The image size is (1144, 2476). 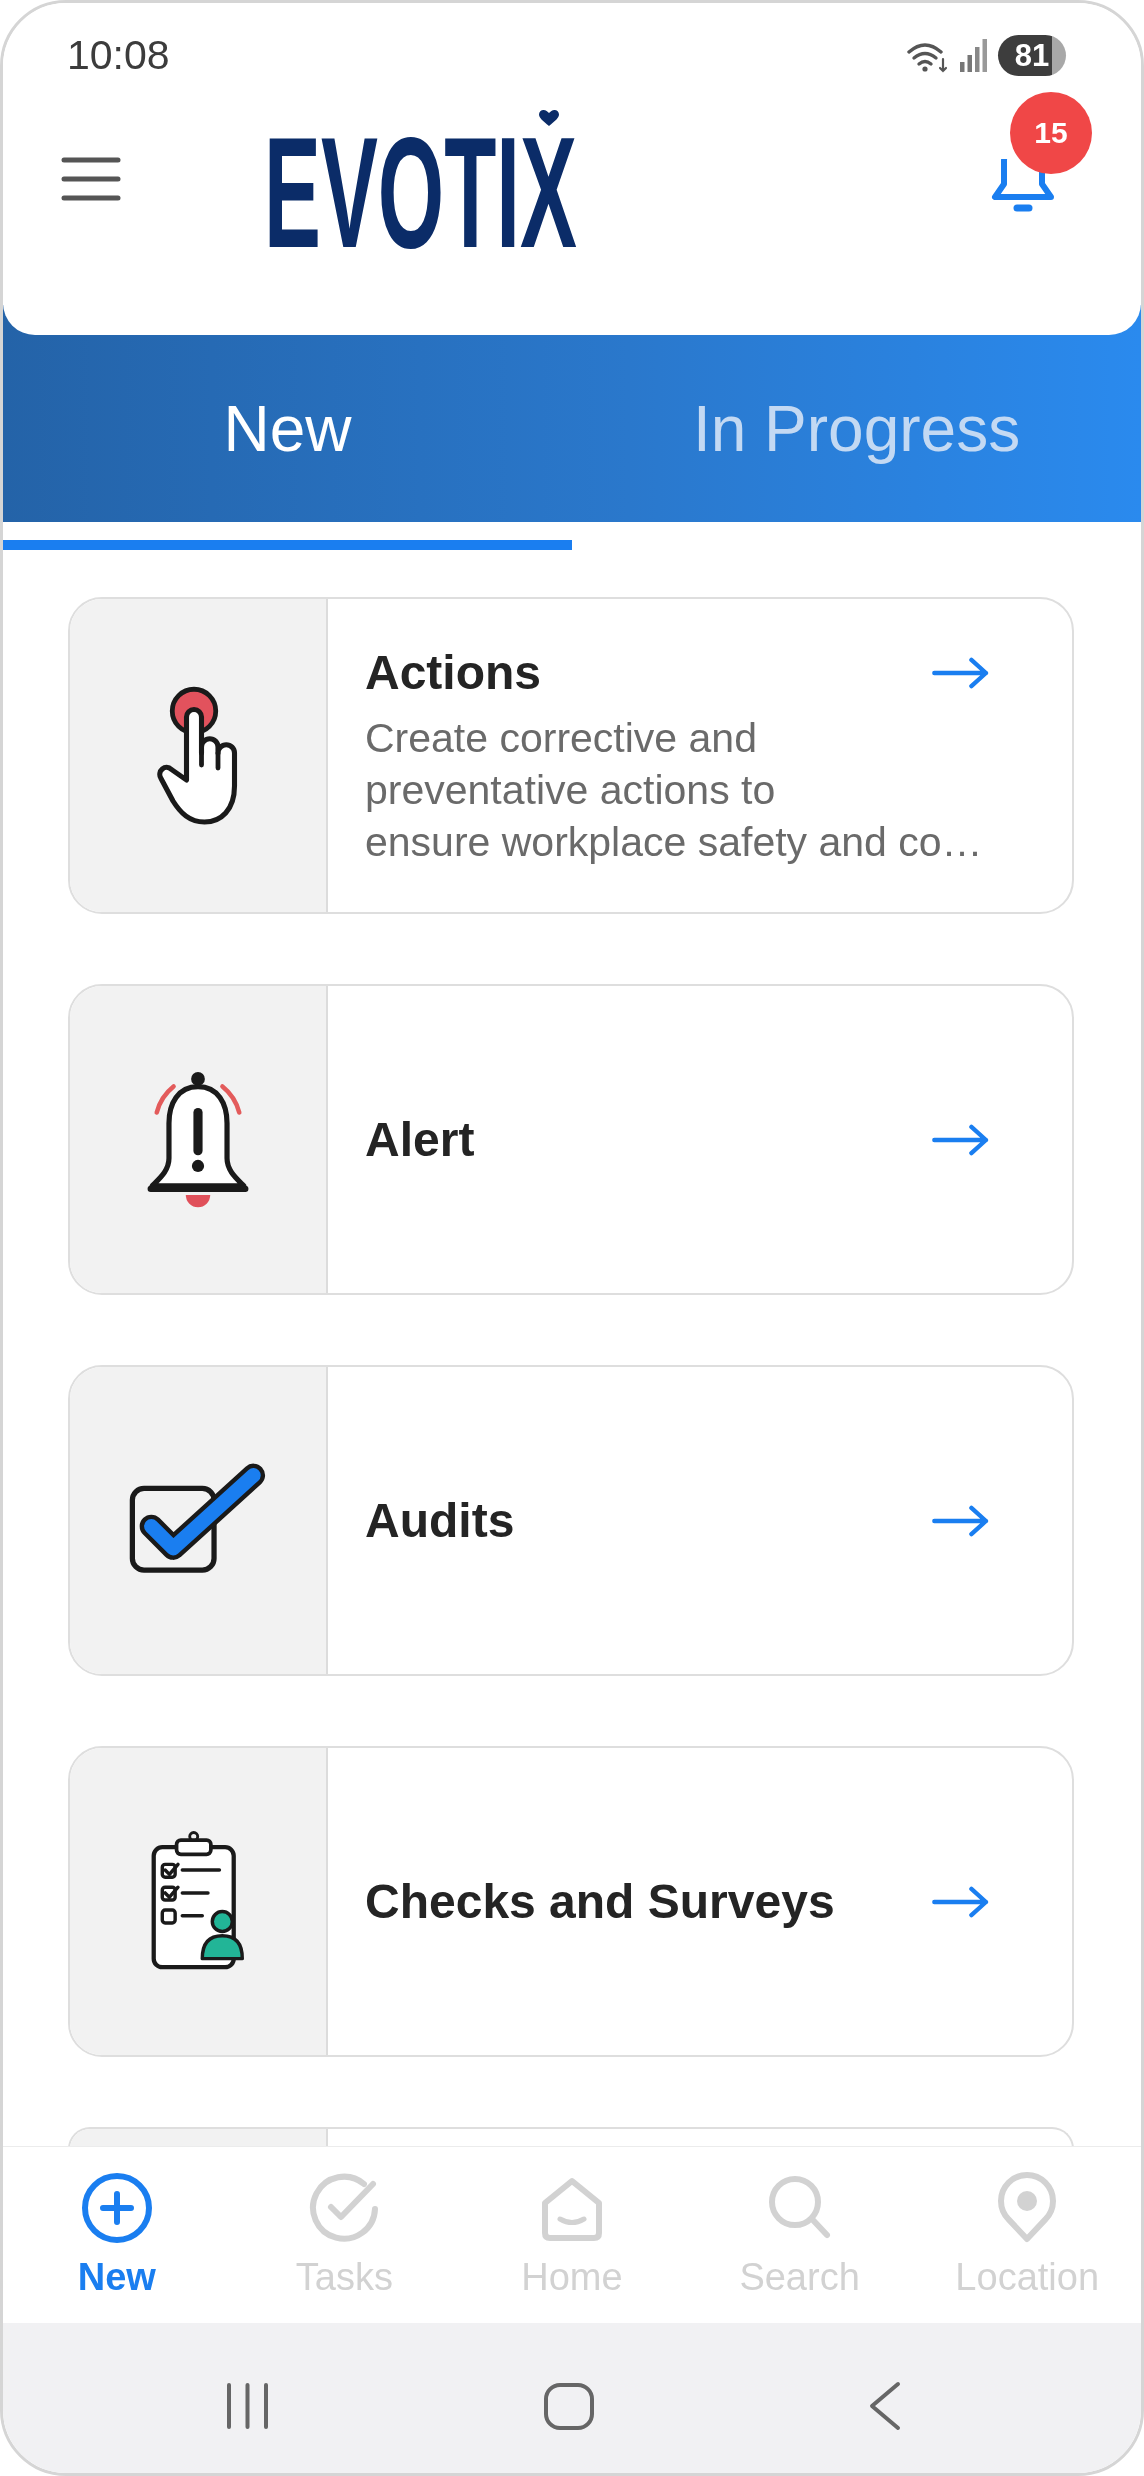 What do you see at coordinates (420, 192) in the screenshot?
I see `logo-wordmark: EVOTIX` at bounding box center [420, 192].